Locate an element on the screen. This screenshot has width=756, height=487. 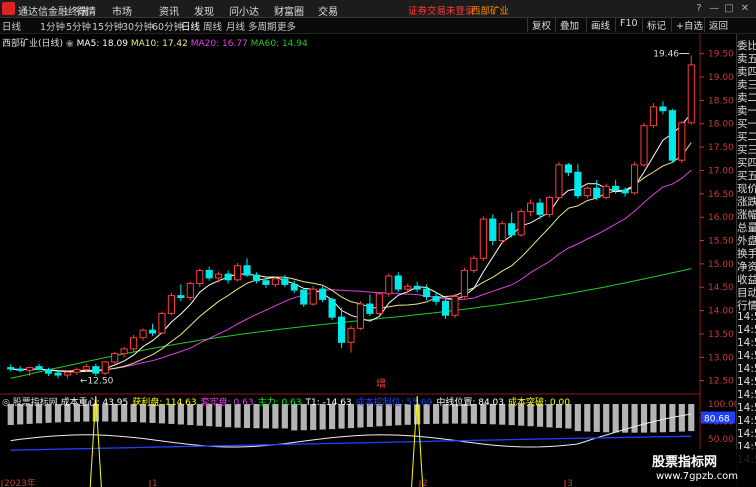
period-1min: 1分钟 is located at coordinates (52, 26).